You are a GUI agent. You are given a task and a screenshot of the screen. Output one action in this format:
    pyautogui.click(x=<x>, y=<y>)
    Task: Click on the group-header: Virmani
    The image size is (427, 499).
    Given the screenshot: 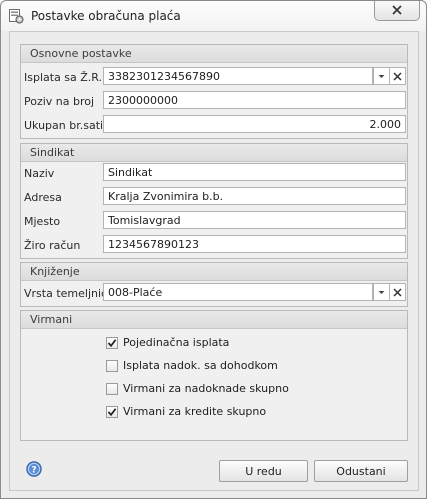 What is the action you would take?
    pyautogui.click(x=214, y=320)
    